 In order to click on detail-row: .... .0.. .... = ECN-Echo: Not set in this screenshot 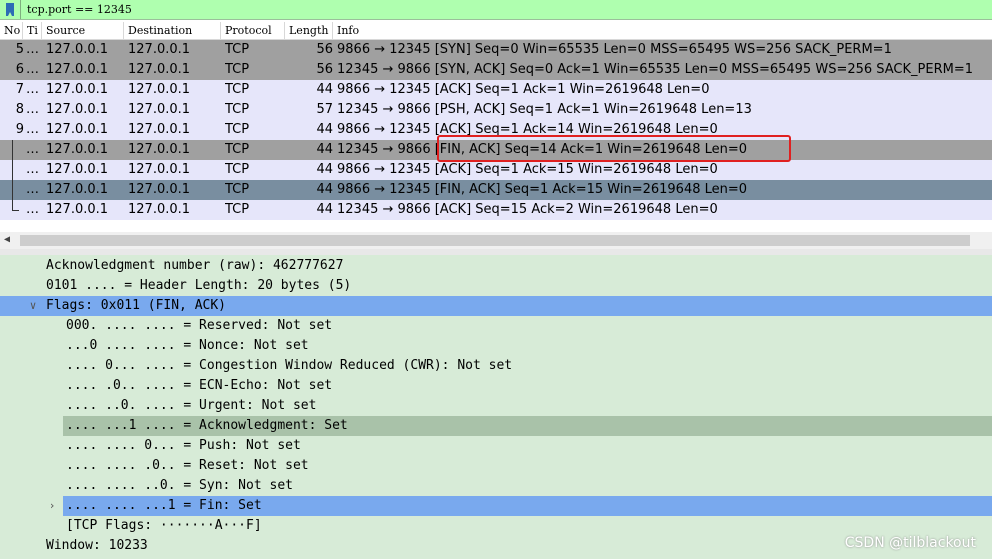, I will do `click(496, 386)`.